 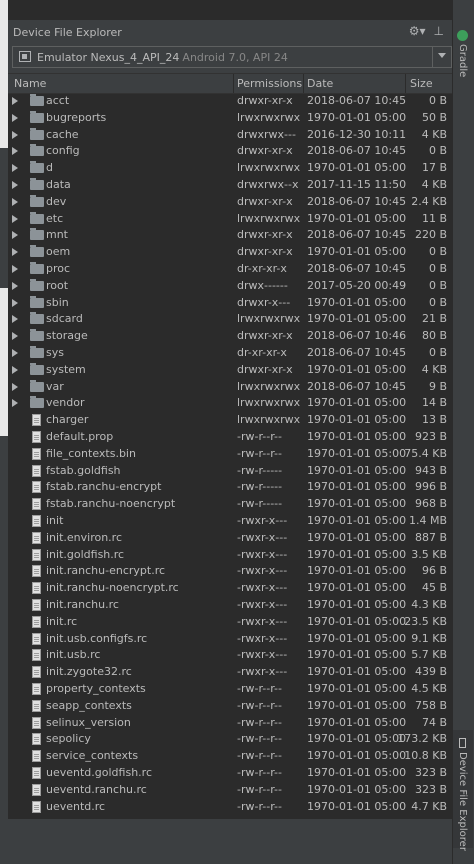 What do you see at coordinates (230, 286) in the screenshot?
I see `table-row: root drwx------ 2017-05-20 00:49 0 B` at bounding box center [230, 286].